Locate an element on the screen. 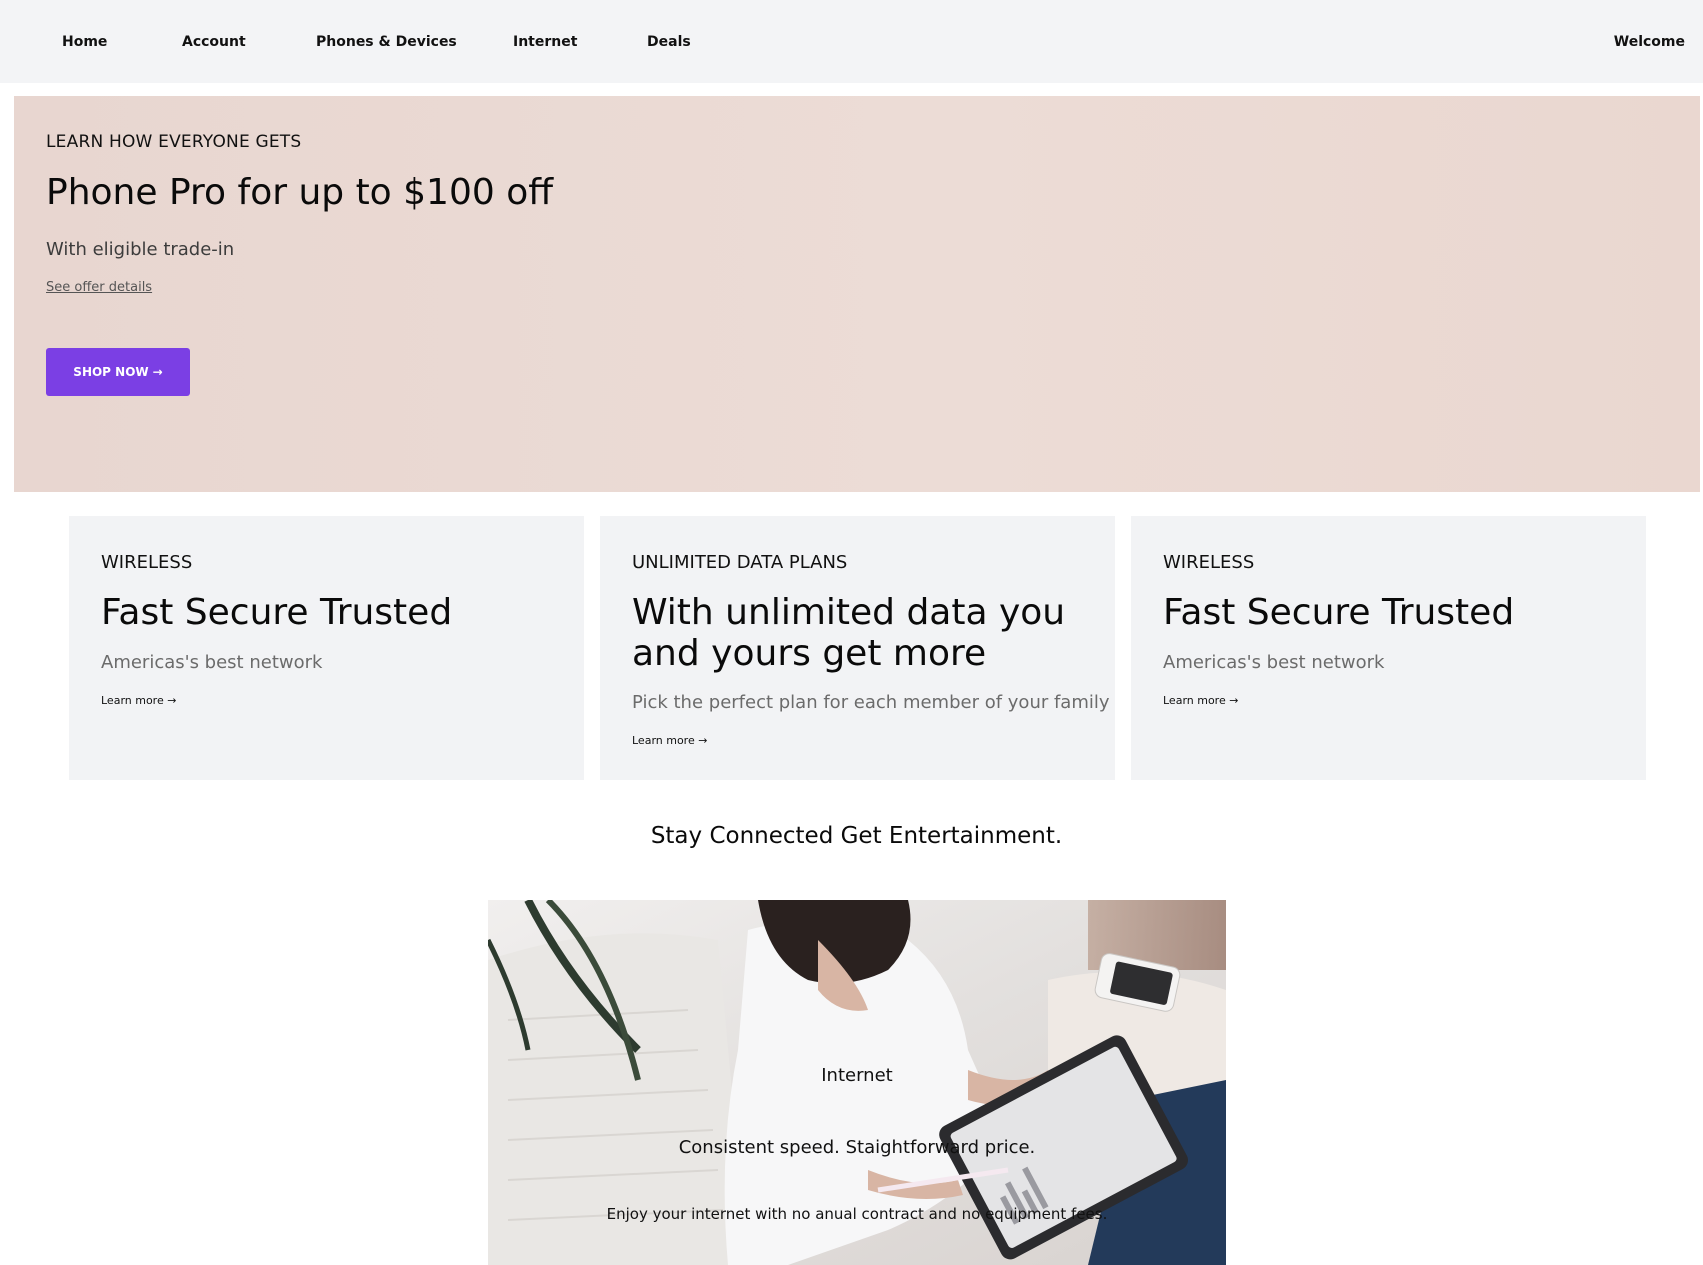 This screenshot has height=1265, width=1703. section-title: Stay Connected Get Entertainment. is located at coordinates (856, 836).